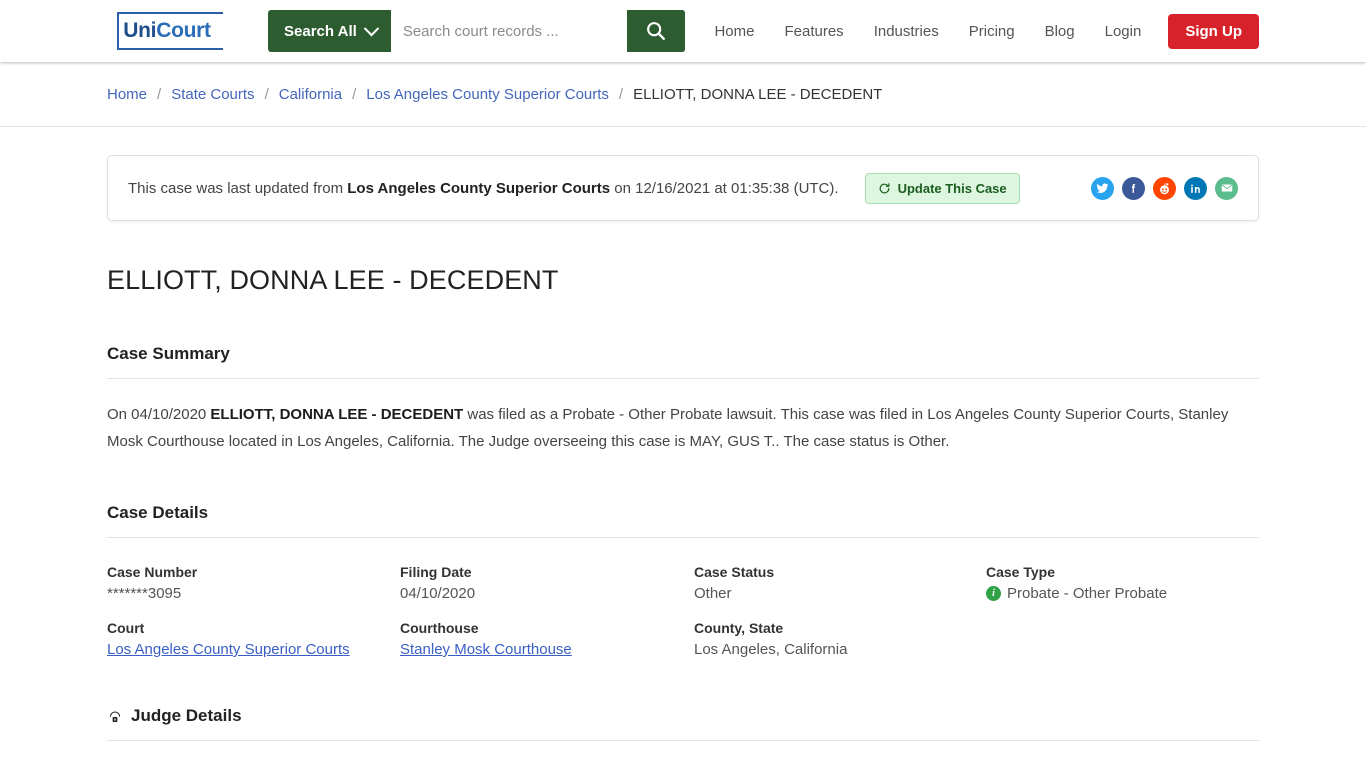 The image size is (1366, 768). Describe the element at coordinates (1102, 188) in the screenshot. I see `twitter-icon` at that location.